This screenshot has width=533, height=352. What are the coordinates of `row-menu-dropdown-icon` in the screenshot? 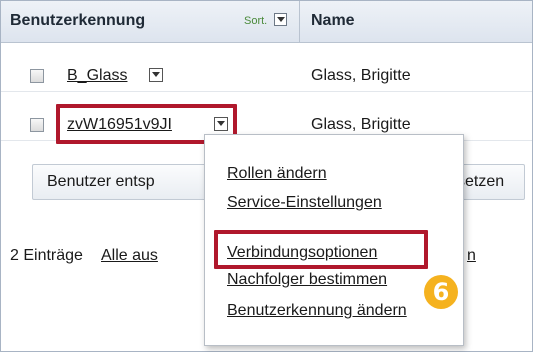 It's located at (156, 75).